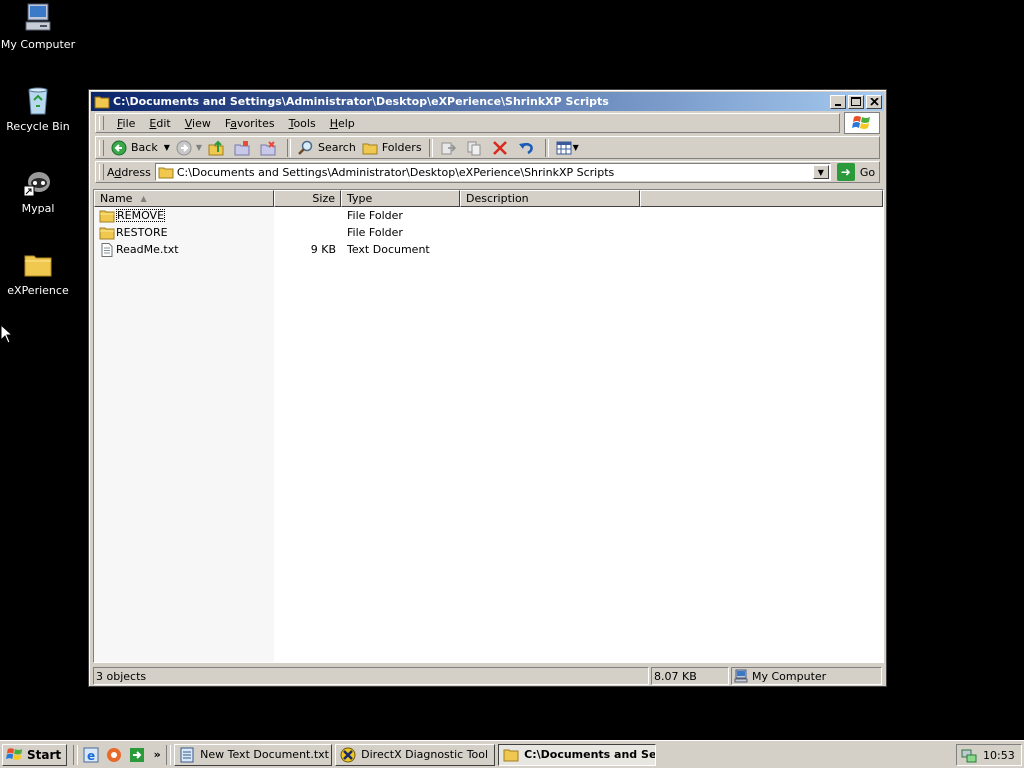  What do you see at coordinates (476, 148) in the screenshot?
I see `copy-button` at bounding box center [476, 148].